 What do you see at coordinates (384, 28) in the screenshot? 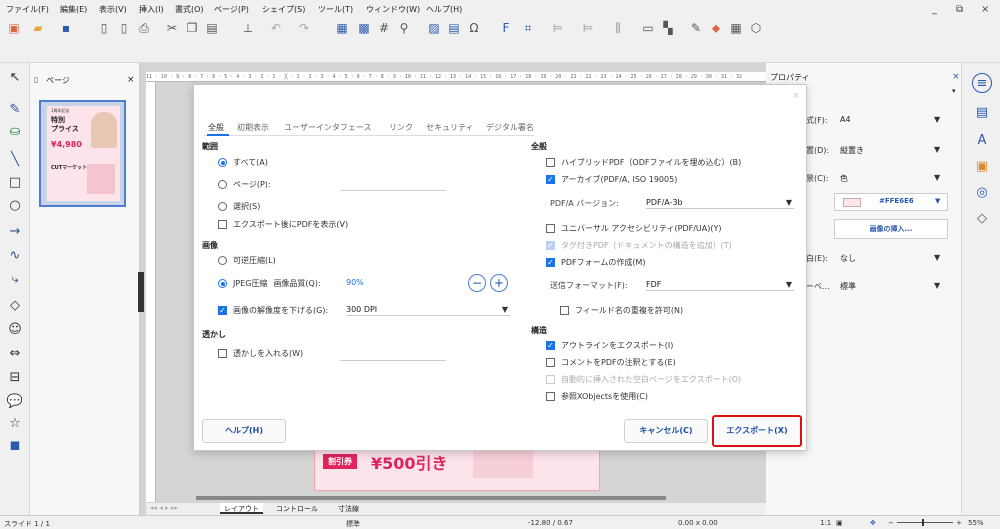
I see `snap-icon: #` at bounding box center [384, 28].